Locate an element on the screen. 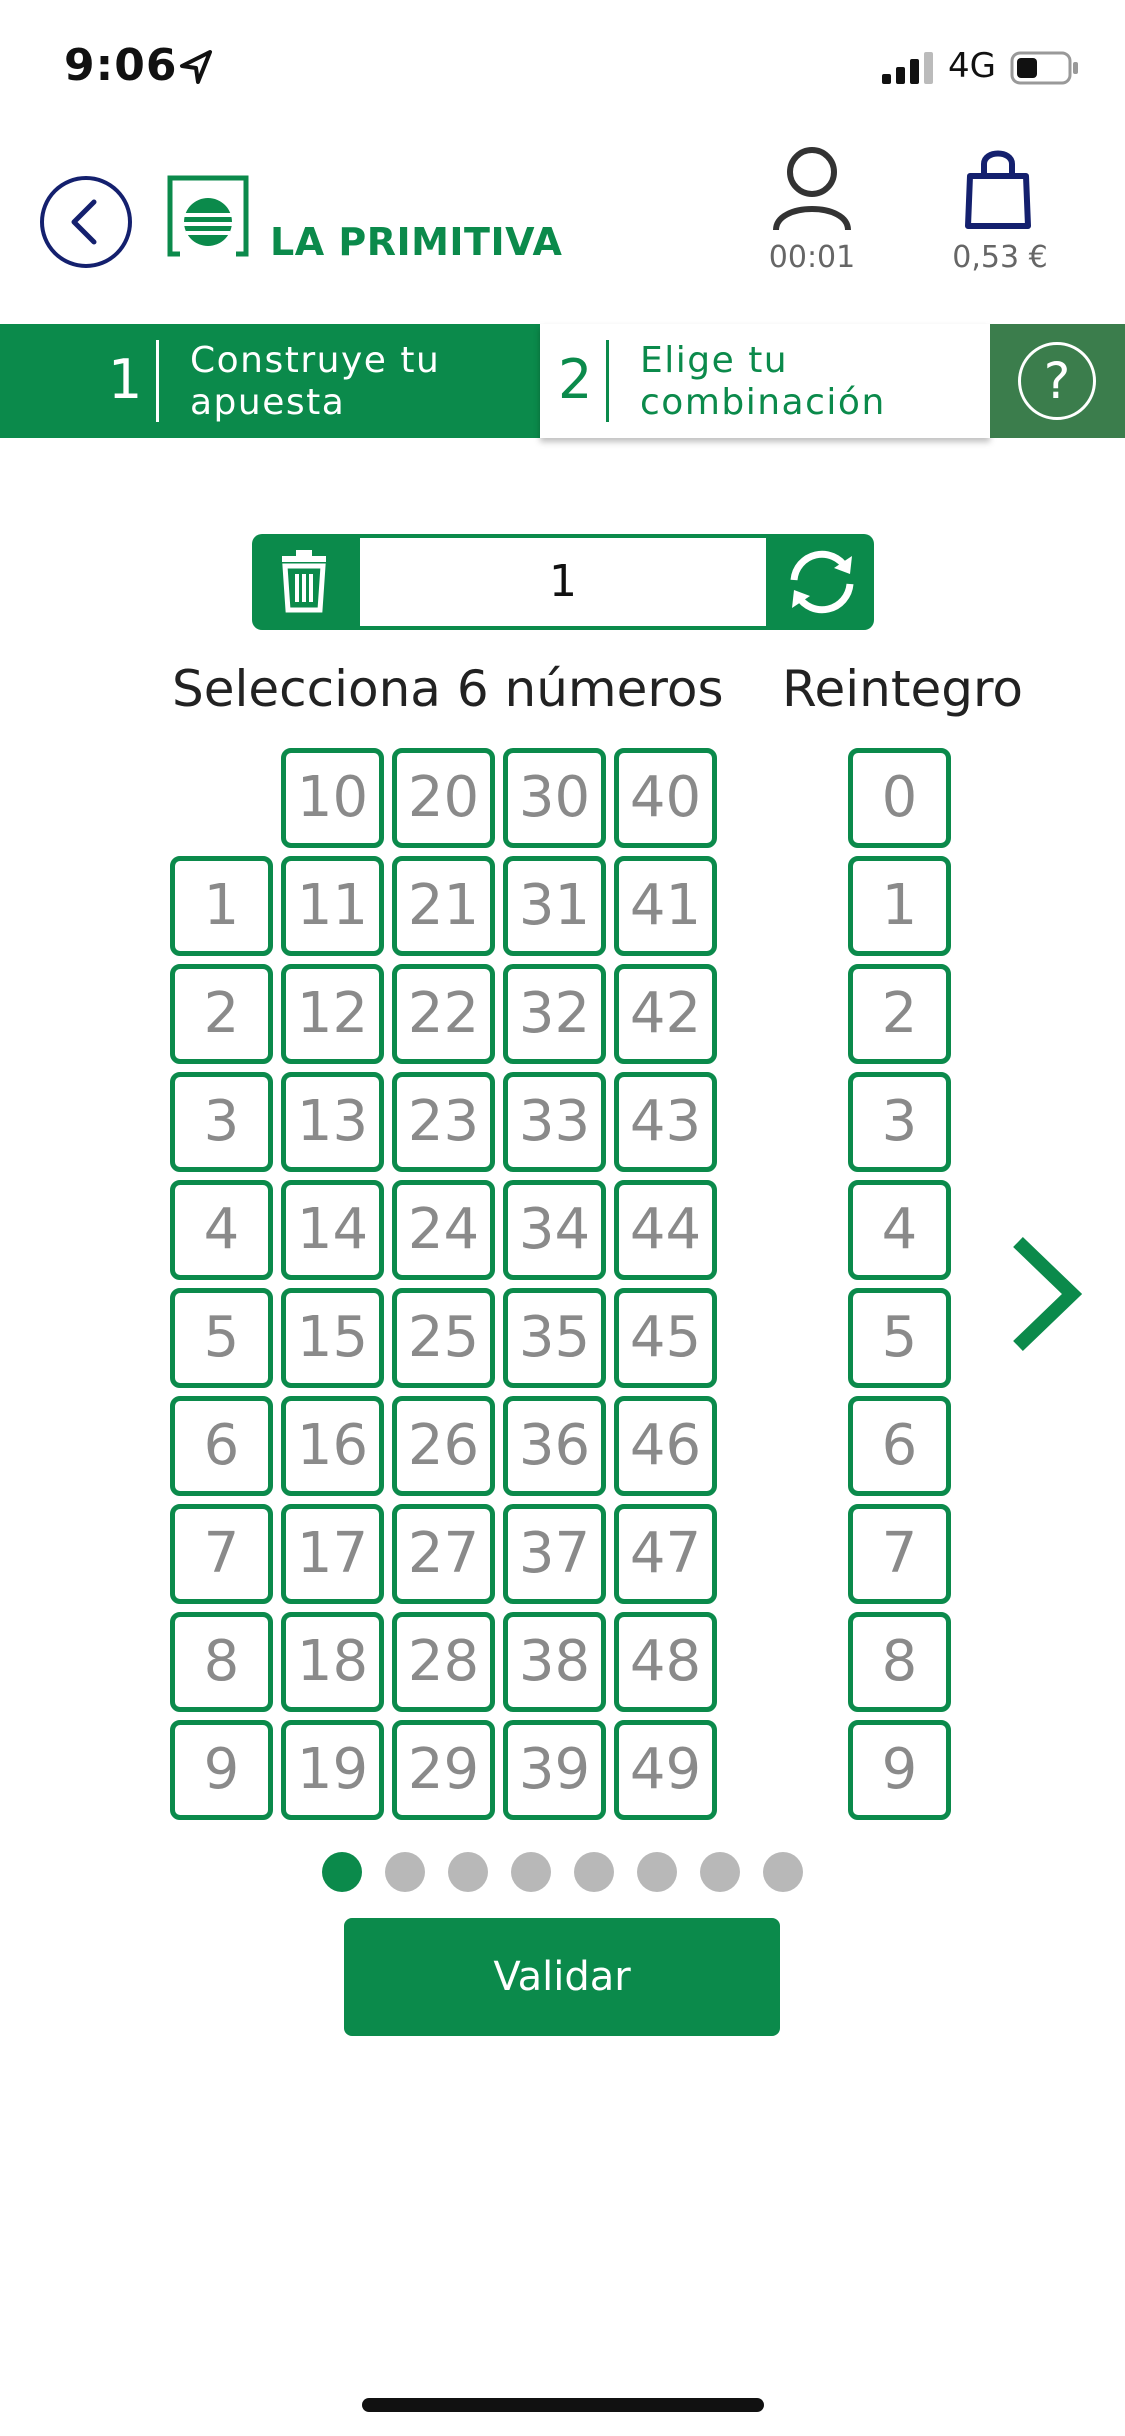 Image resolution: width=1125 pixels, height=2436 pixels. chevron-right-icon is located at coordinates (1046, 1294).